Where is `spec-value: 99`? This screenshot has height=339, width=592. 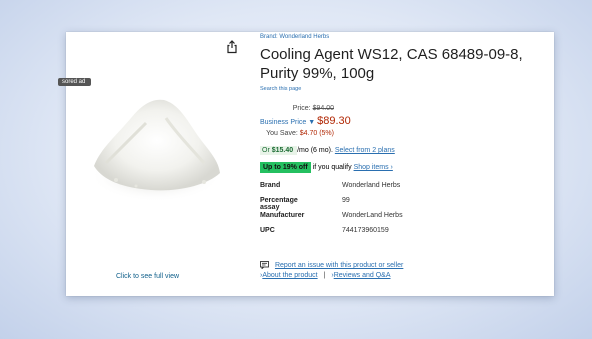
spec-value: 99 is located at coordinates (346, 200).